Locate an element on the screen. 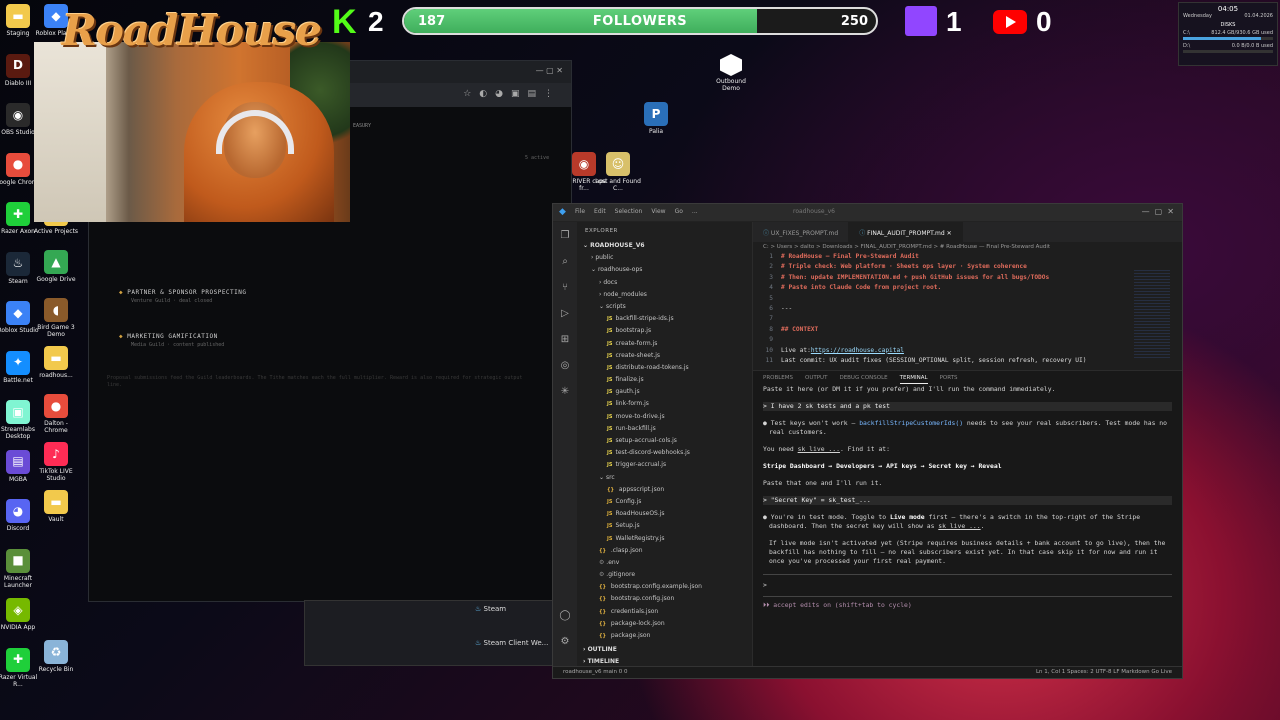 The image size is (1280, 720). desktop-icon-outbound-demo: Outbound Demo is located at coordinates (731, 73).